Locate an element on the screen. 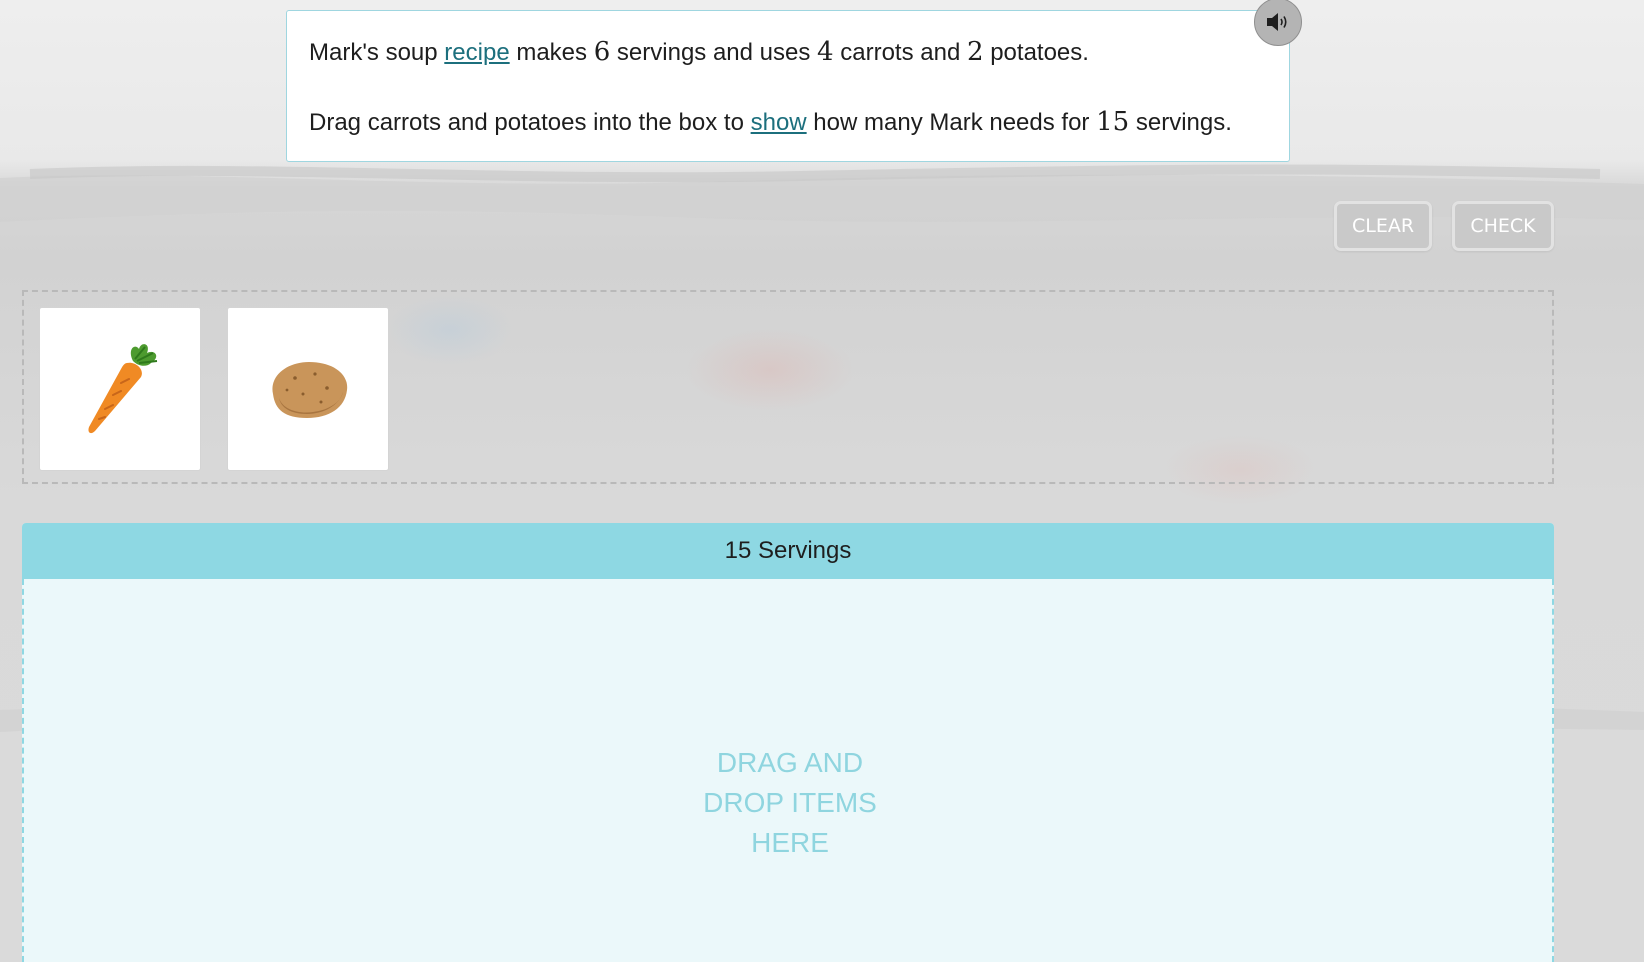 The height and width of the screenshot is (962, 1644). recipe-link: recipe is located at coordinates (476, 52).